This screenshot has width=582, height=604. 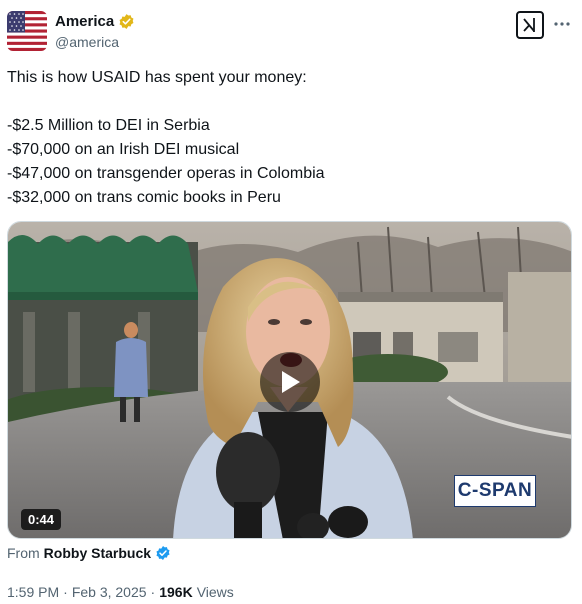 What do you see at coordinates (495, 491) in the screenshot?
I see `cspan-watermark: C-SPAN` at bounding box center [495, 491].